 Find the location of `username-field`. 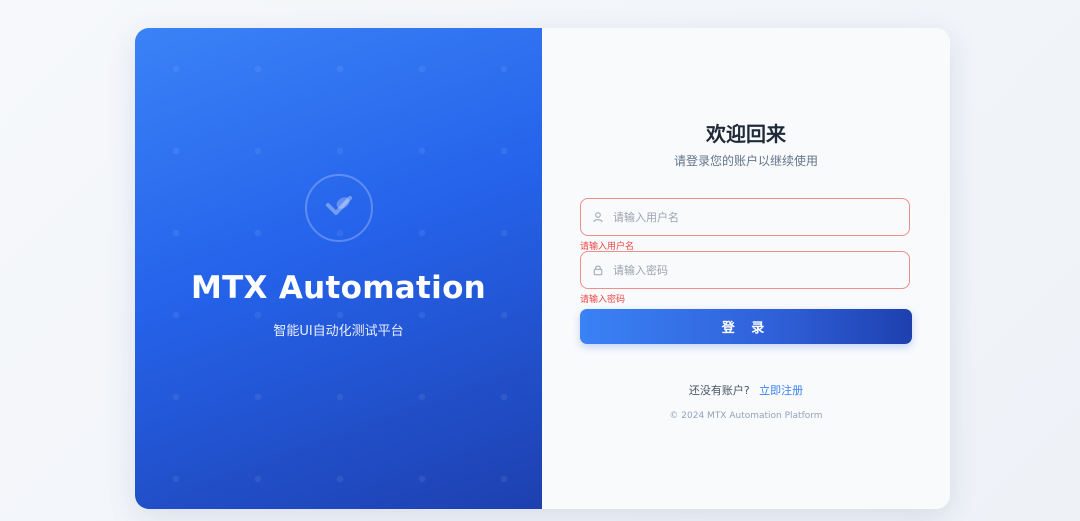

username-field is located at coordinates (745, 217).